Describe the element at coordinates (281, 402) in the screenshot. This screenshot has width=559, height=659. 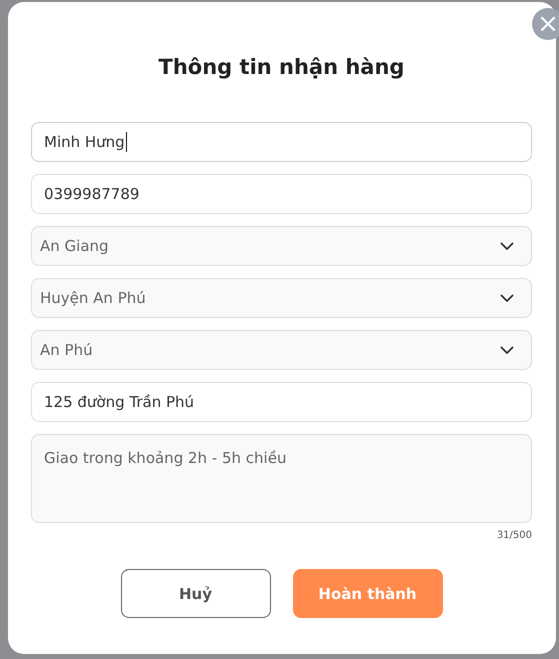
I see `input-field: 125 đường Trần Phú` at that location.